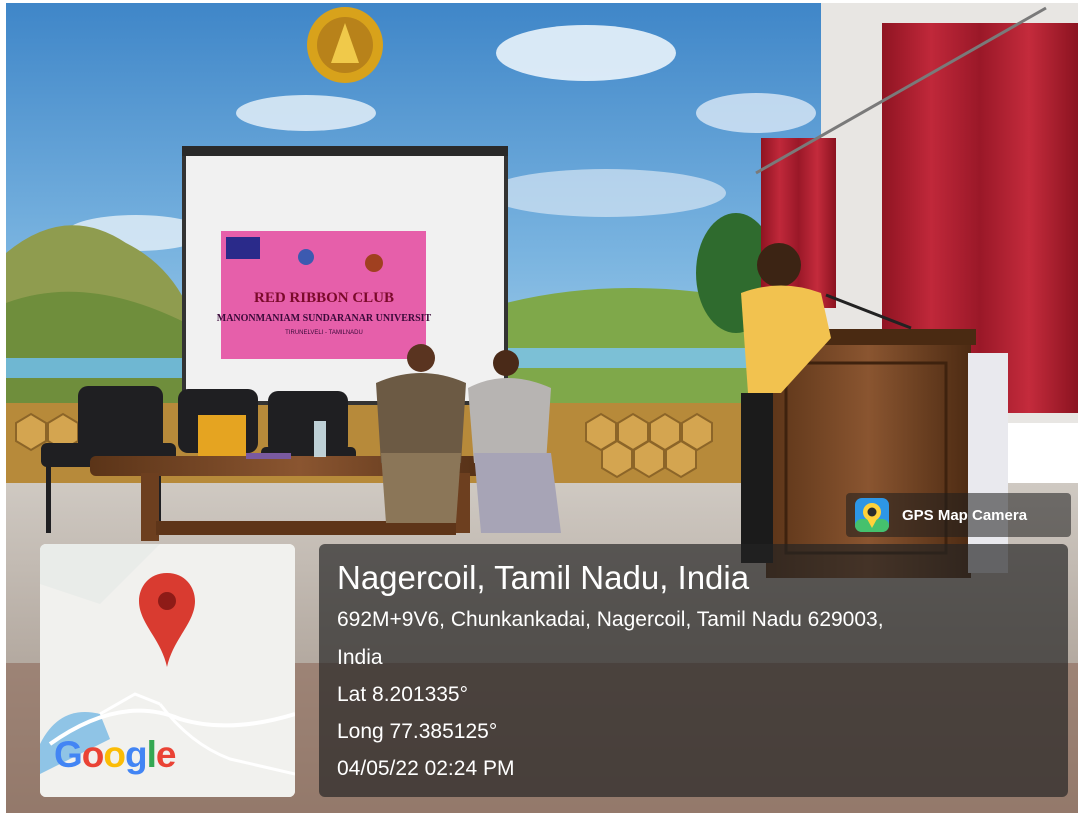  Describe the element at coordinates (965, 515) in the screenshot. I see `gps-app-label: GPS Map Camera` at that location.